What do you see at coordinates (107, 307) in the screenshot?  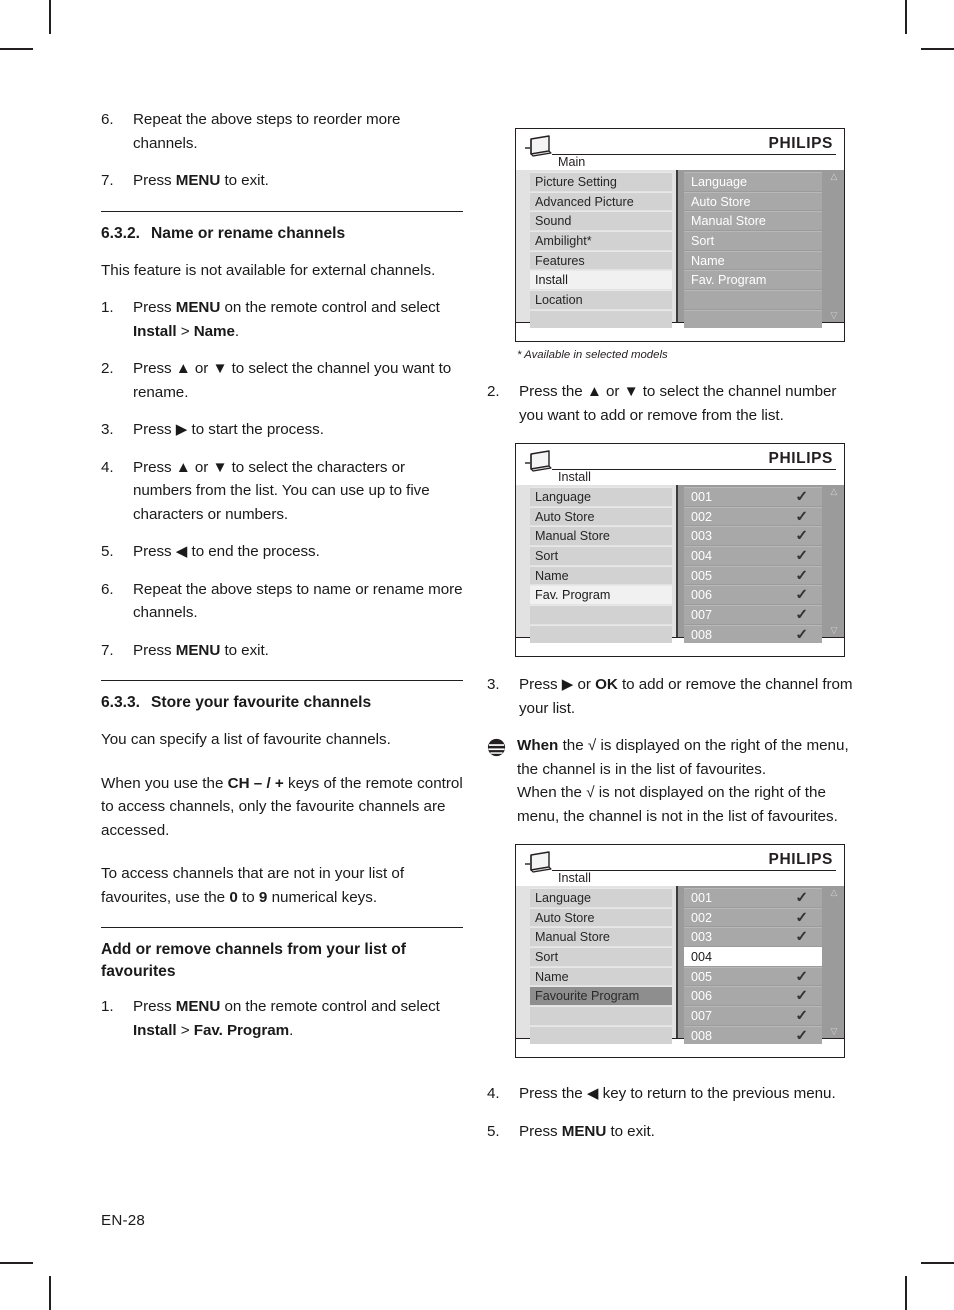 I see `step-number: 1.` at bounding box center [107, 307].